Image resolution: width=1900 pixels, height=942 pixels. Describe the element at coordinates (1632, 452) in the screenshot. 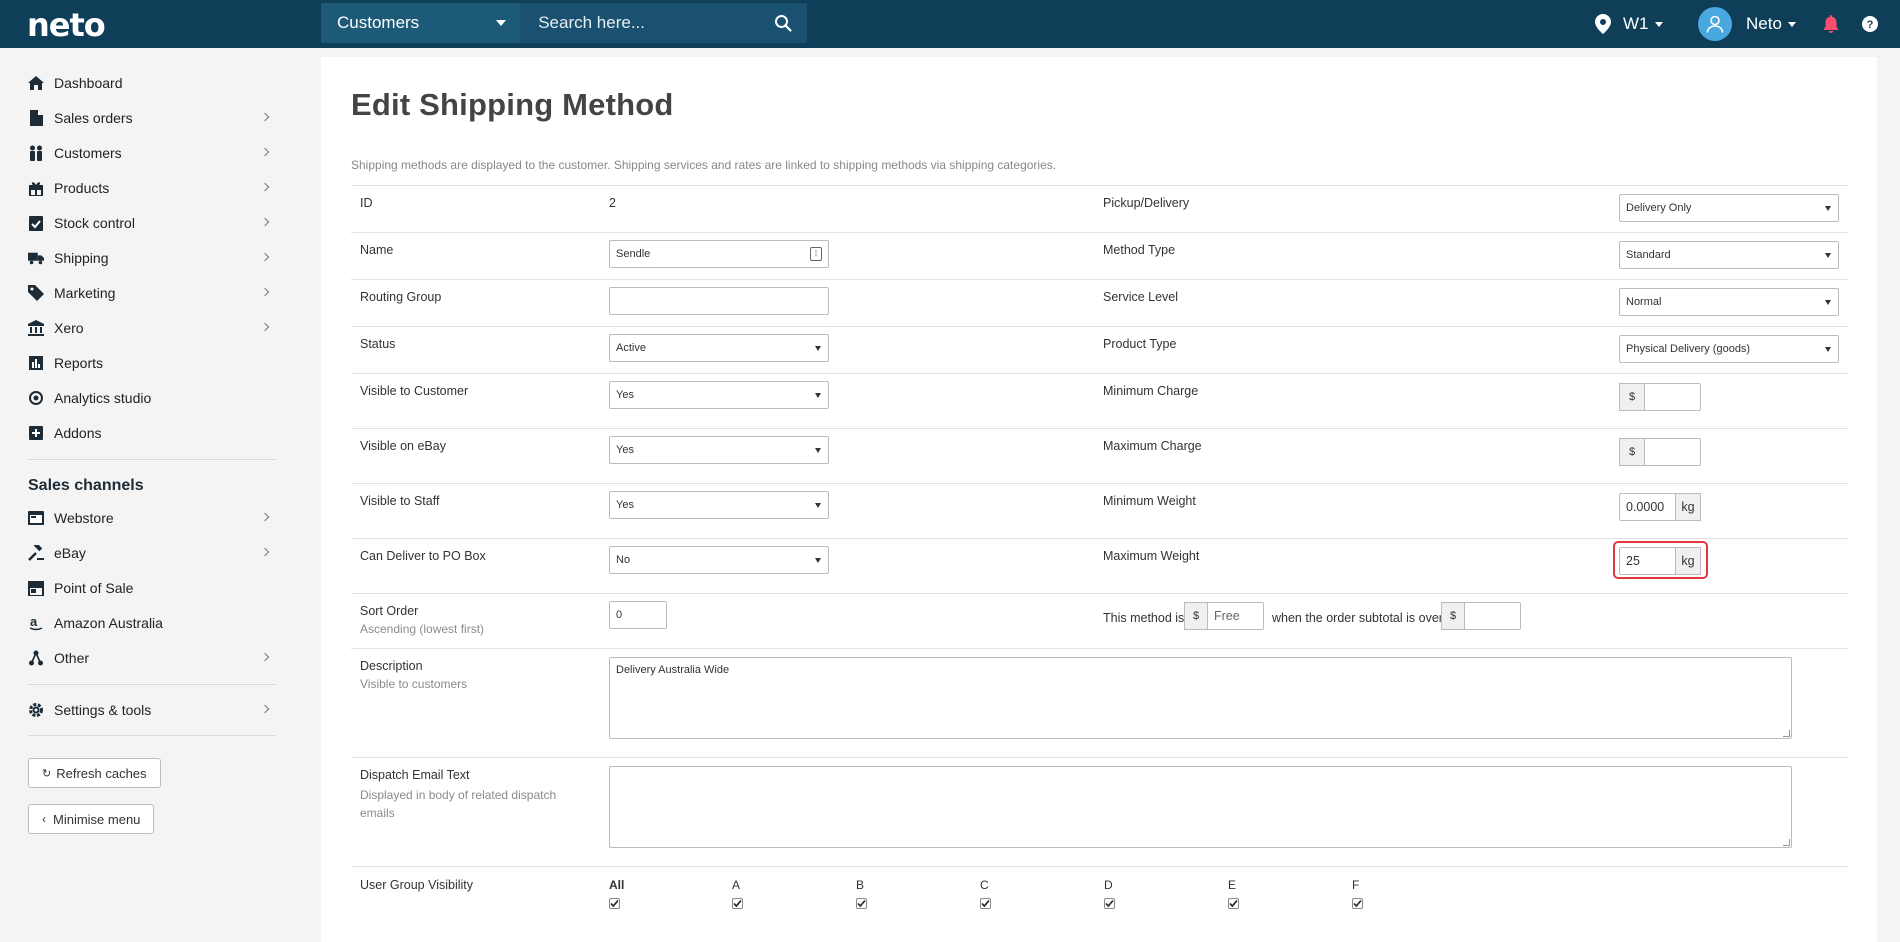

I see `currency-prefix: $` at that location.